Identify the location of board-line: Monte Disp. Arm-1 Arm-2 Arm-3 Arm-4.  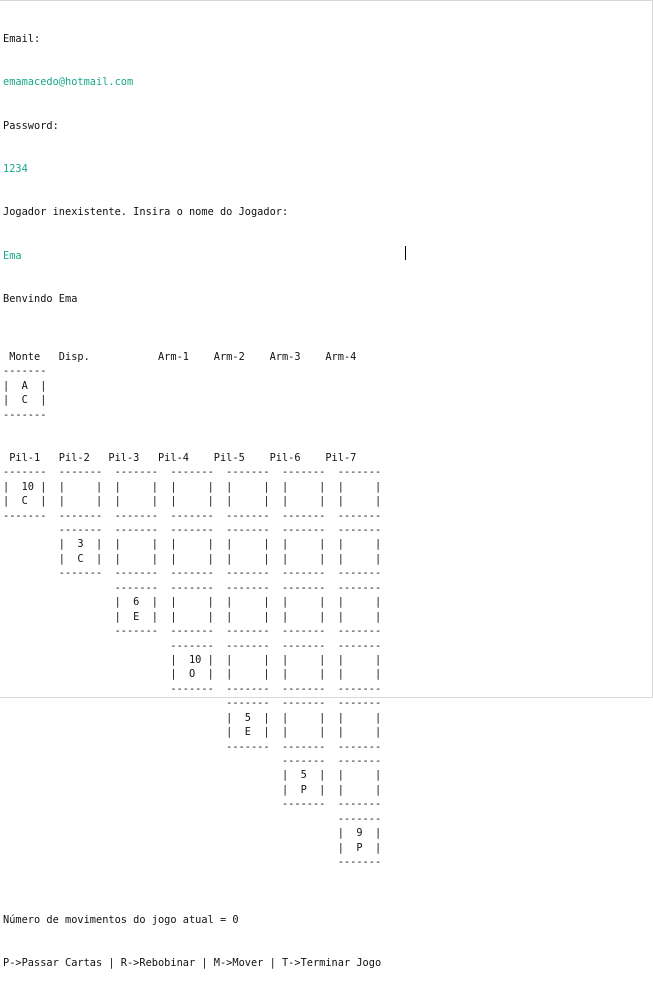
(180, 356).